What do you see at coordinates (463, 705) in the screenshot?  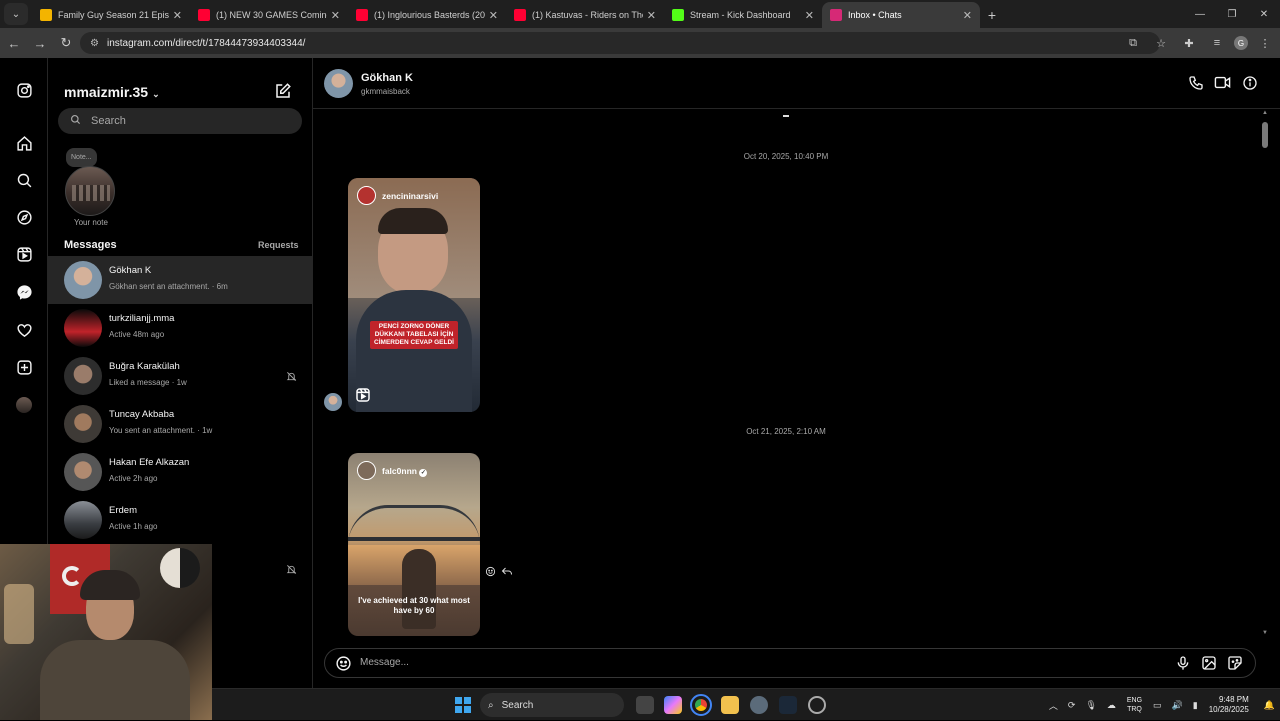 I see `start-button` at bounding box center [463, 705].